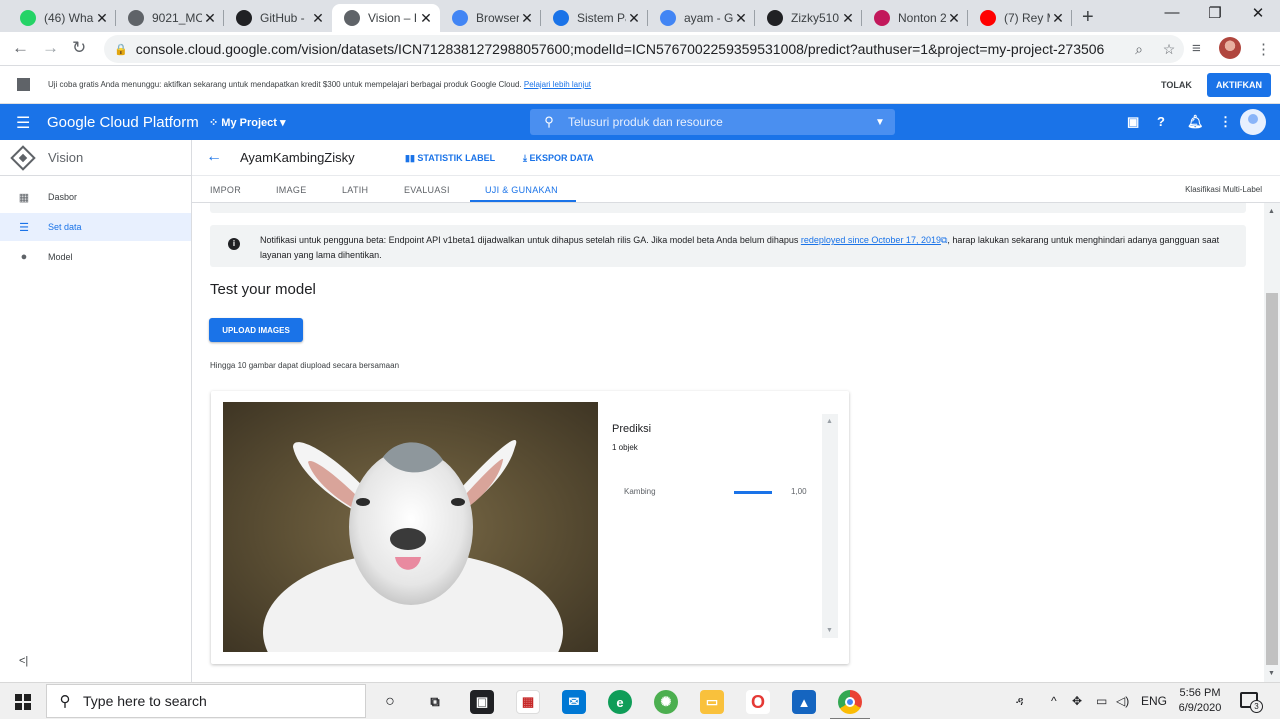 This screenshot has height=719, width=1280. What do you see at coordinates (557, 84) in the screenshot?
I see `learn-more-link: Pelajari lebih lanjut` at bounding box center [557, 84].